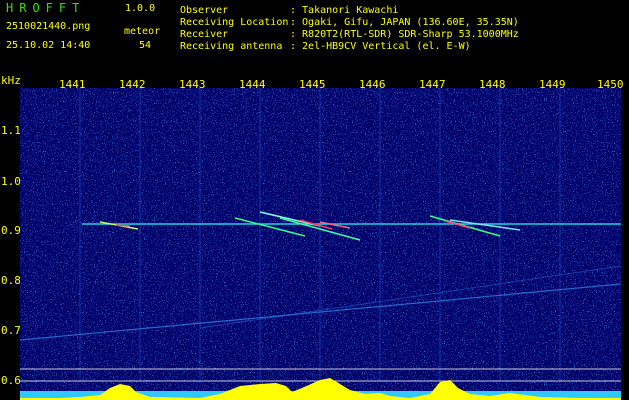 The height and width of the screenshot is (400, 629). What do you see at coordinates (46, 8) in the screenshot?
I see `app-title: HROFFT` at bounding box center [46, 8].